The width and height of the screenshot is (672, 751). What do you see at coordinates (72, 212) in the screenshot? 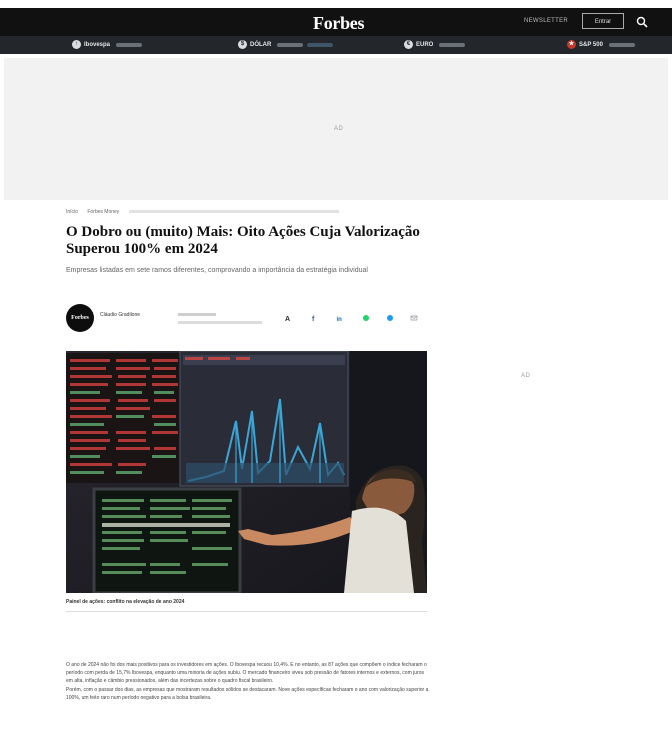
I see `breadcrumb-home: Início` at bounding box center [72, 212].